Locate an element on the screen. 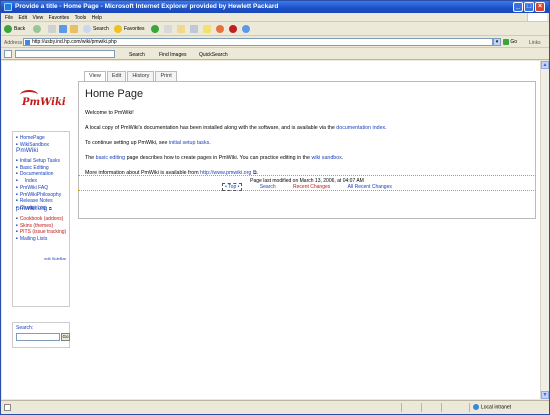  menu-favorites: Favorites is located at coordinates (59, 18).